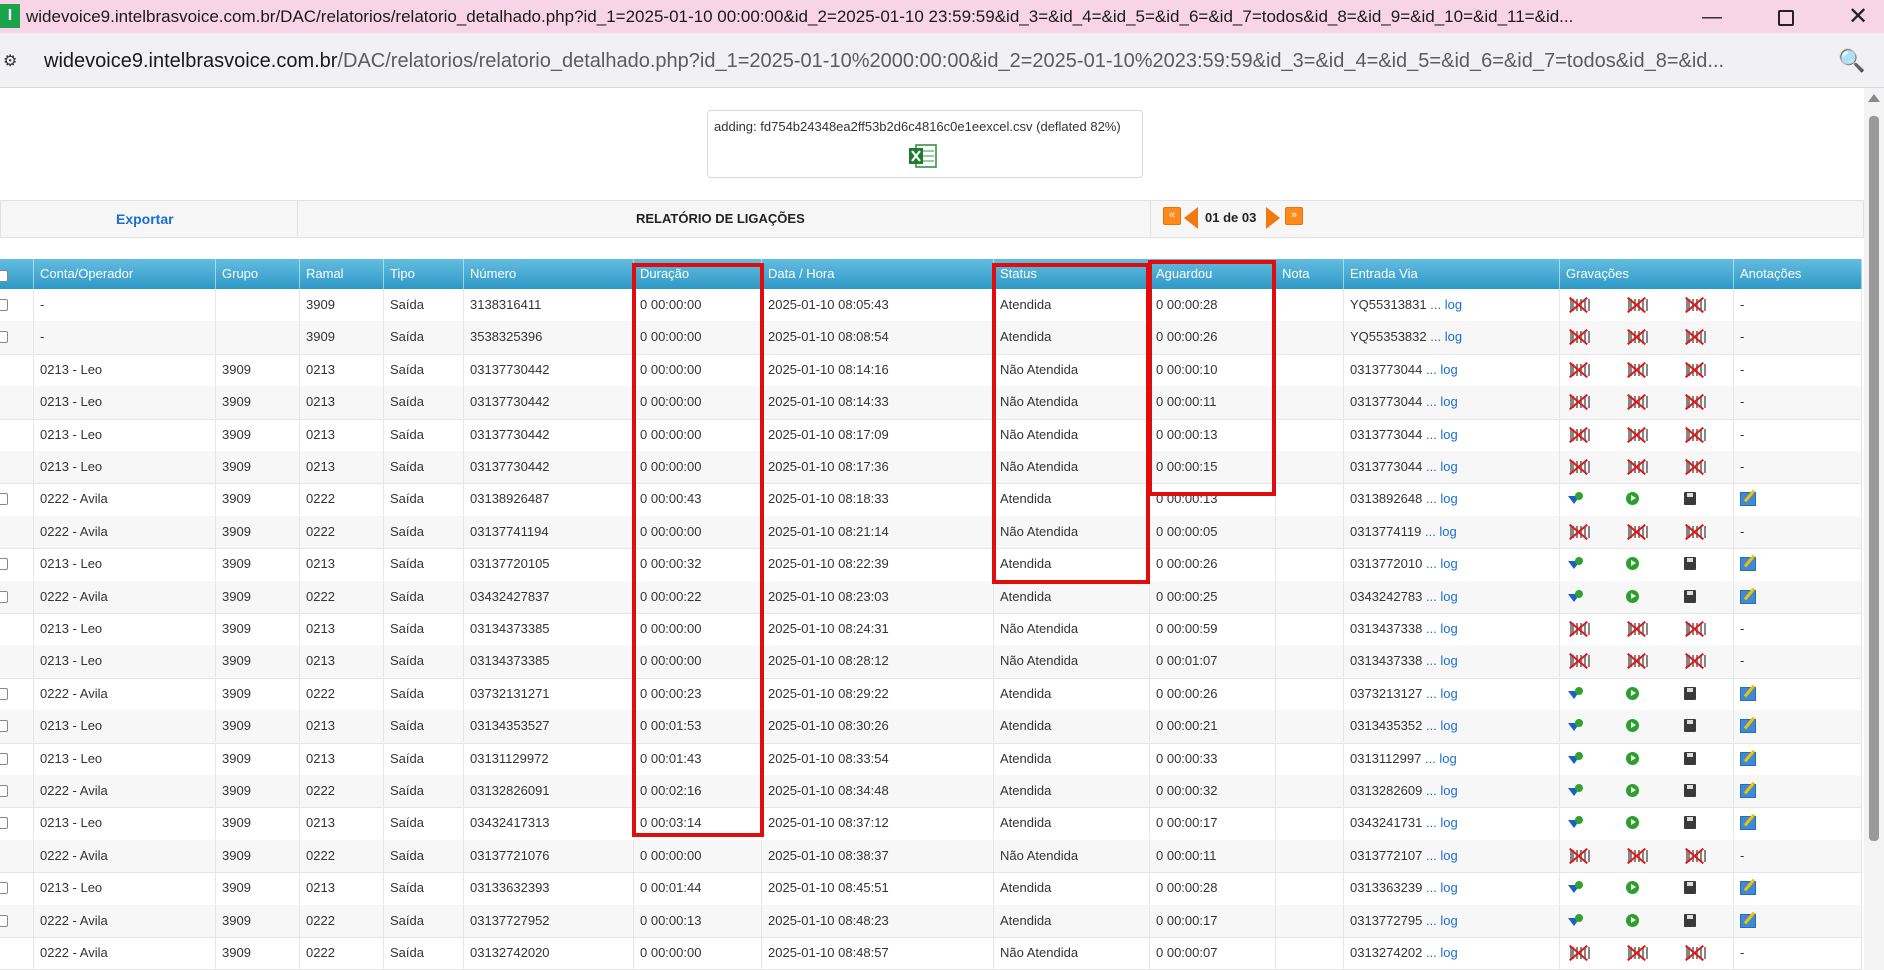 The width and height of the screenshot is (1884, 970). Describe the element at coordinates (1851, 61) in the screenshot. I see `zoom-icon: 🔍` at that location.